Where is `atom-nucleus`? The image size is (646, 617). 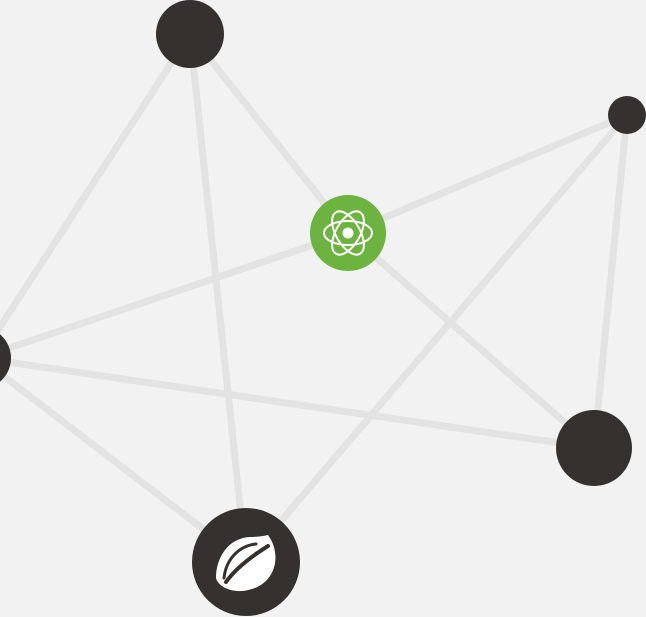
atom-nucleus is located at coordinates (348, 233).